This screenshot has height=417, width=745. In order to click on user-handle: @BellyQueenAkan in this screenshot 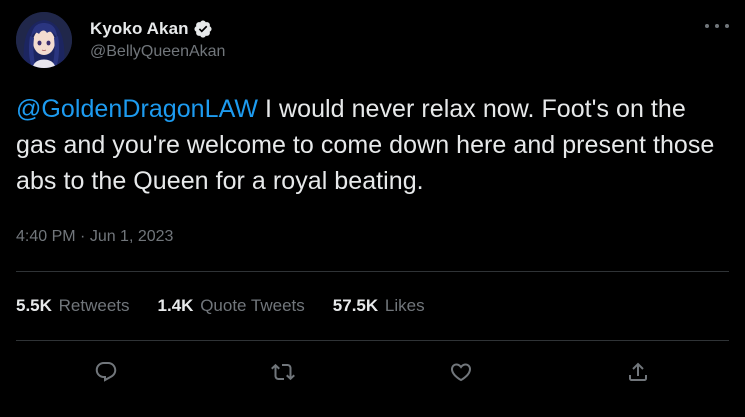, I will do `click(157, 52)`.